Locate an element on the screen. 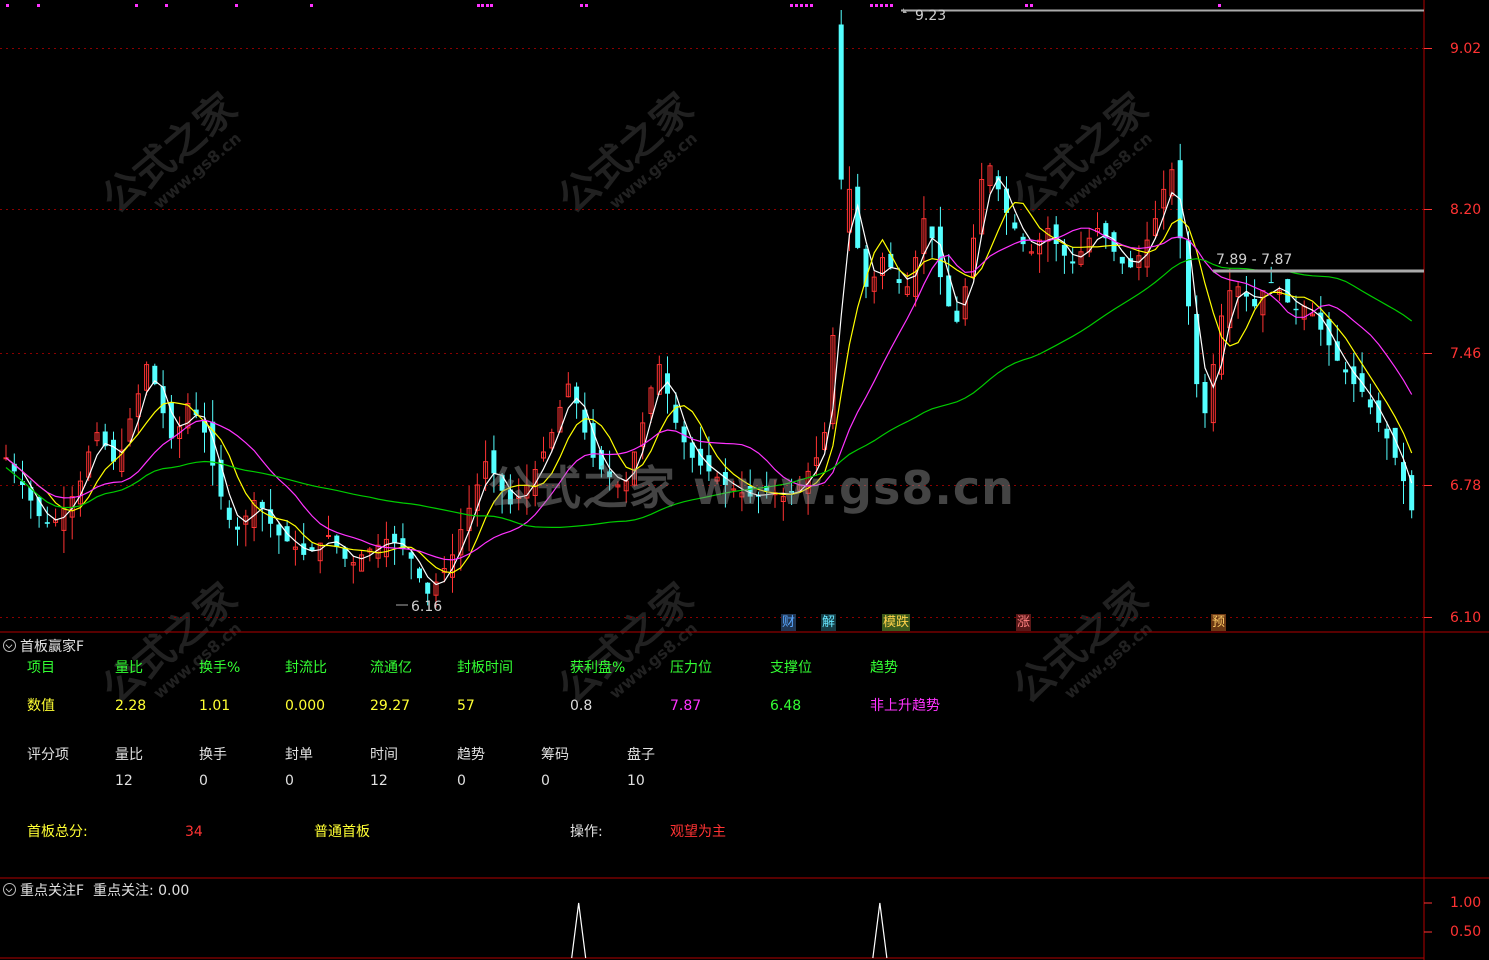 The height and width of the screenshot is (960, 1489). y-tick-label: 6.78 is located at coordinates (1466, 486).